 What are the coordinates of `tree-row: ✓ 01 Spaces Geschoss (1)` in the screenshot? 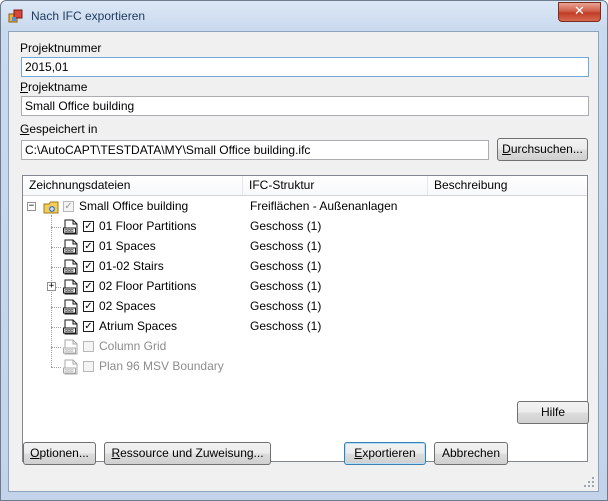 It's located at (305, 247).